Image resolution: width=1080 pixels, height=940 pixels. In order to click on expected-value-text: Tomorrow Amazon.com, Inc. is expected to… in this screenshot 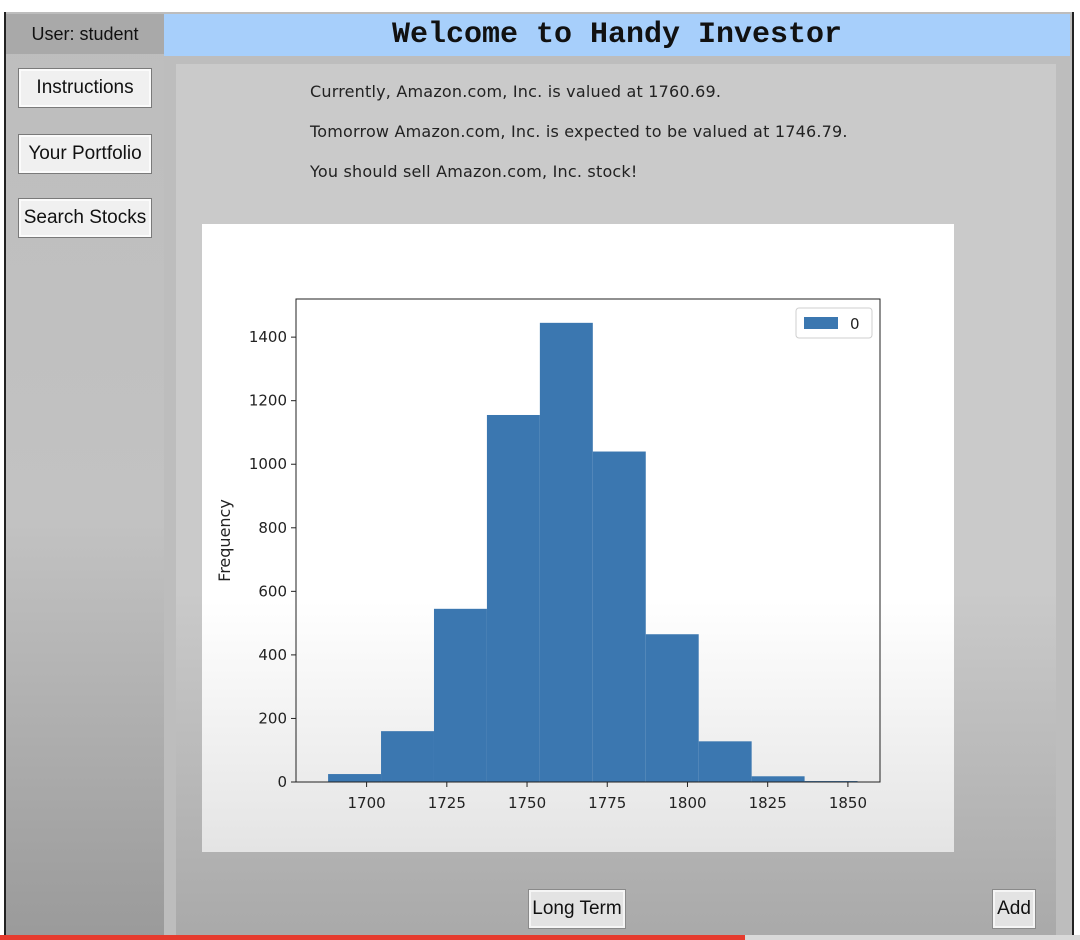, I will do `click(579, 131)`.